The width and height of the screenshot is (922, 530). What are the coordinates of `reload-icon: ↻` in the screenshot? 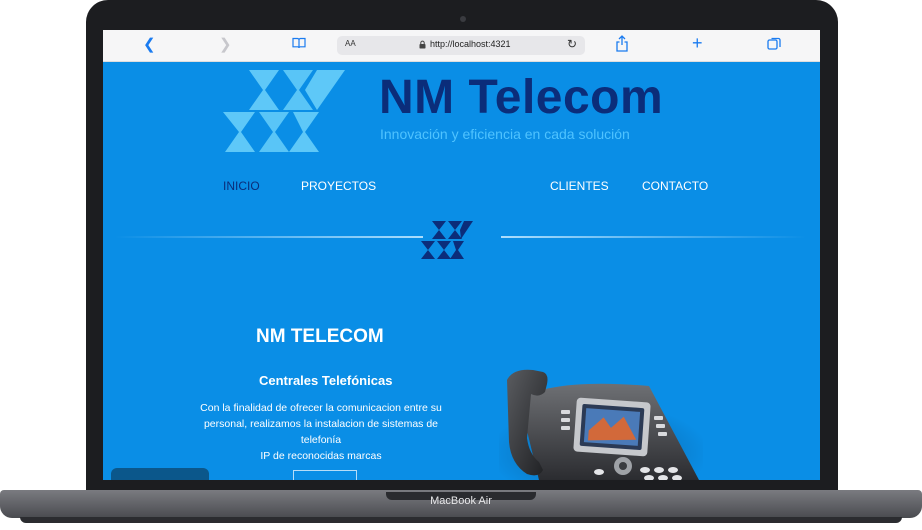 It's located at (572, 44).